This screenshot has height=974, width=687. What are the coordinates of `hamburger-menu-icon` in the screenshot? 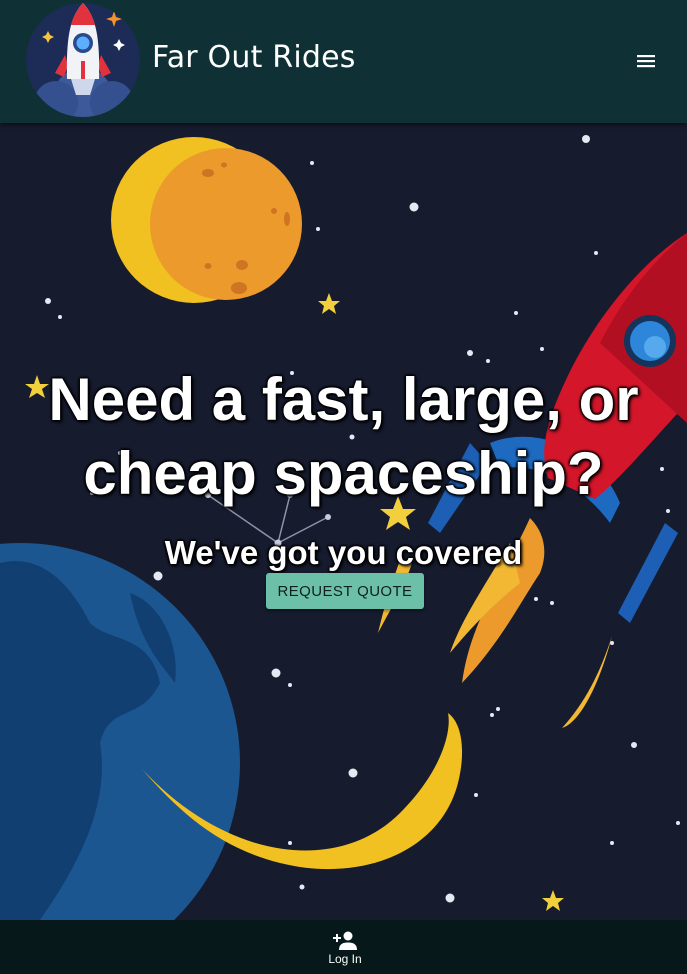 It's located at (646, 61).